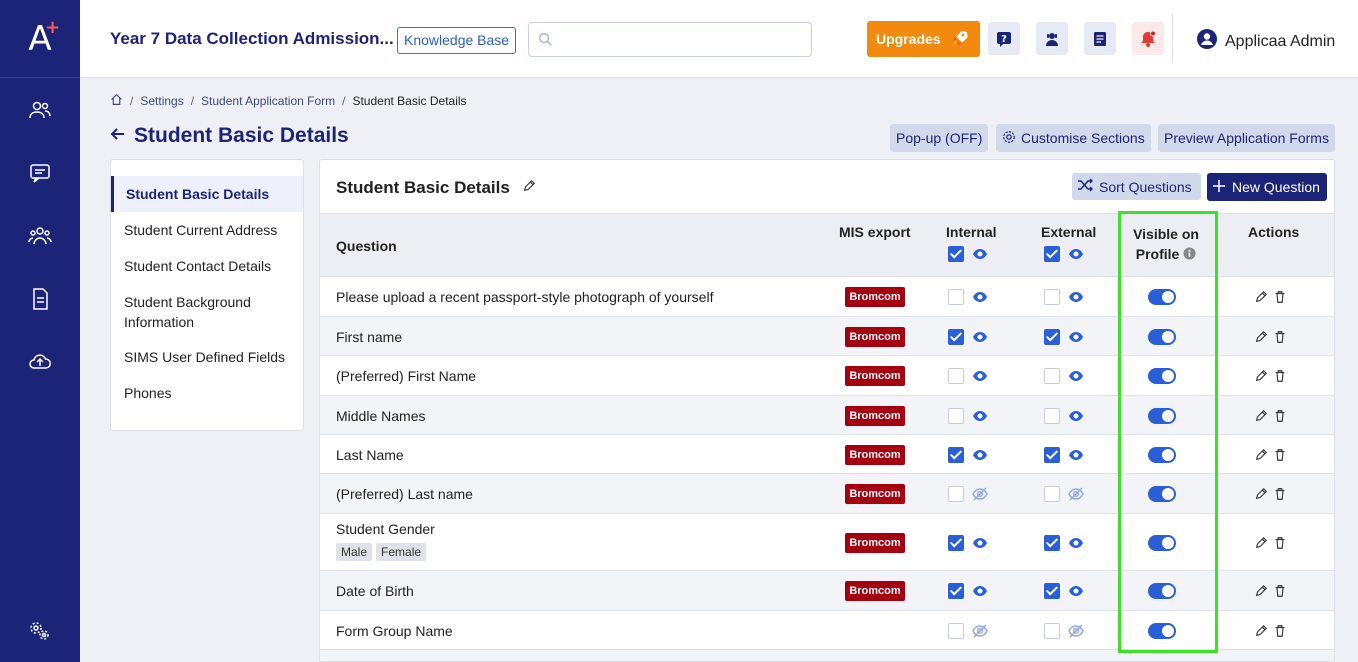  I want to click on settings-icon, so click(40, 631).